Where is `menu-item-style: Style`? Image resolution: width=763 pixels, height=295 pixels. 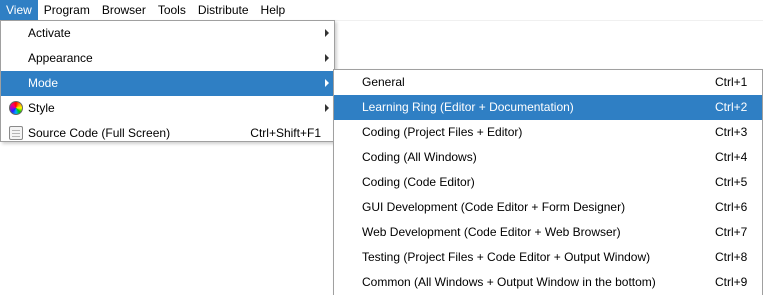
menu-item-style: Style is located at coordinates (167, 108).